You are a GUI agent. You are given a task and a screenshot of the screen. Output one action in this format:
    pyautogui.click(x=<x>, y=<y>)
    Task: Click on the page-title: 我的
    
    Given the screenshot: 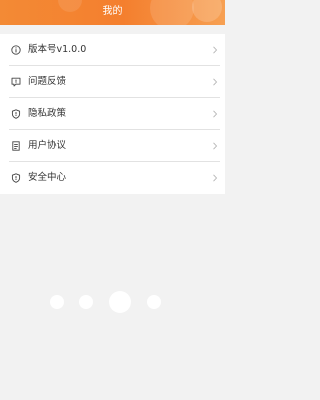 What is the action you would take?
    pyautogui.click(x=112, y=11)
    